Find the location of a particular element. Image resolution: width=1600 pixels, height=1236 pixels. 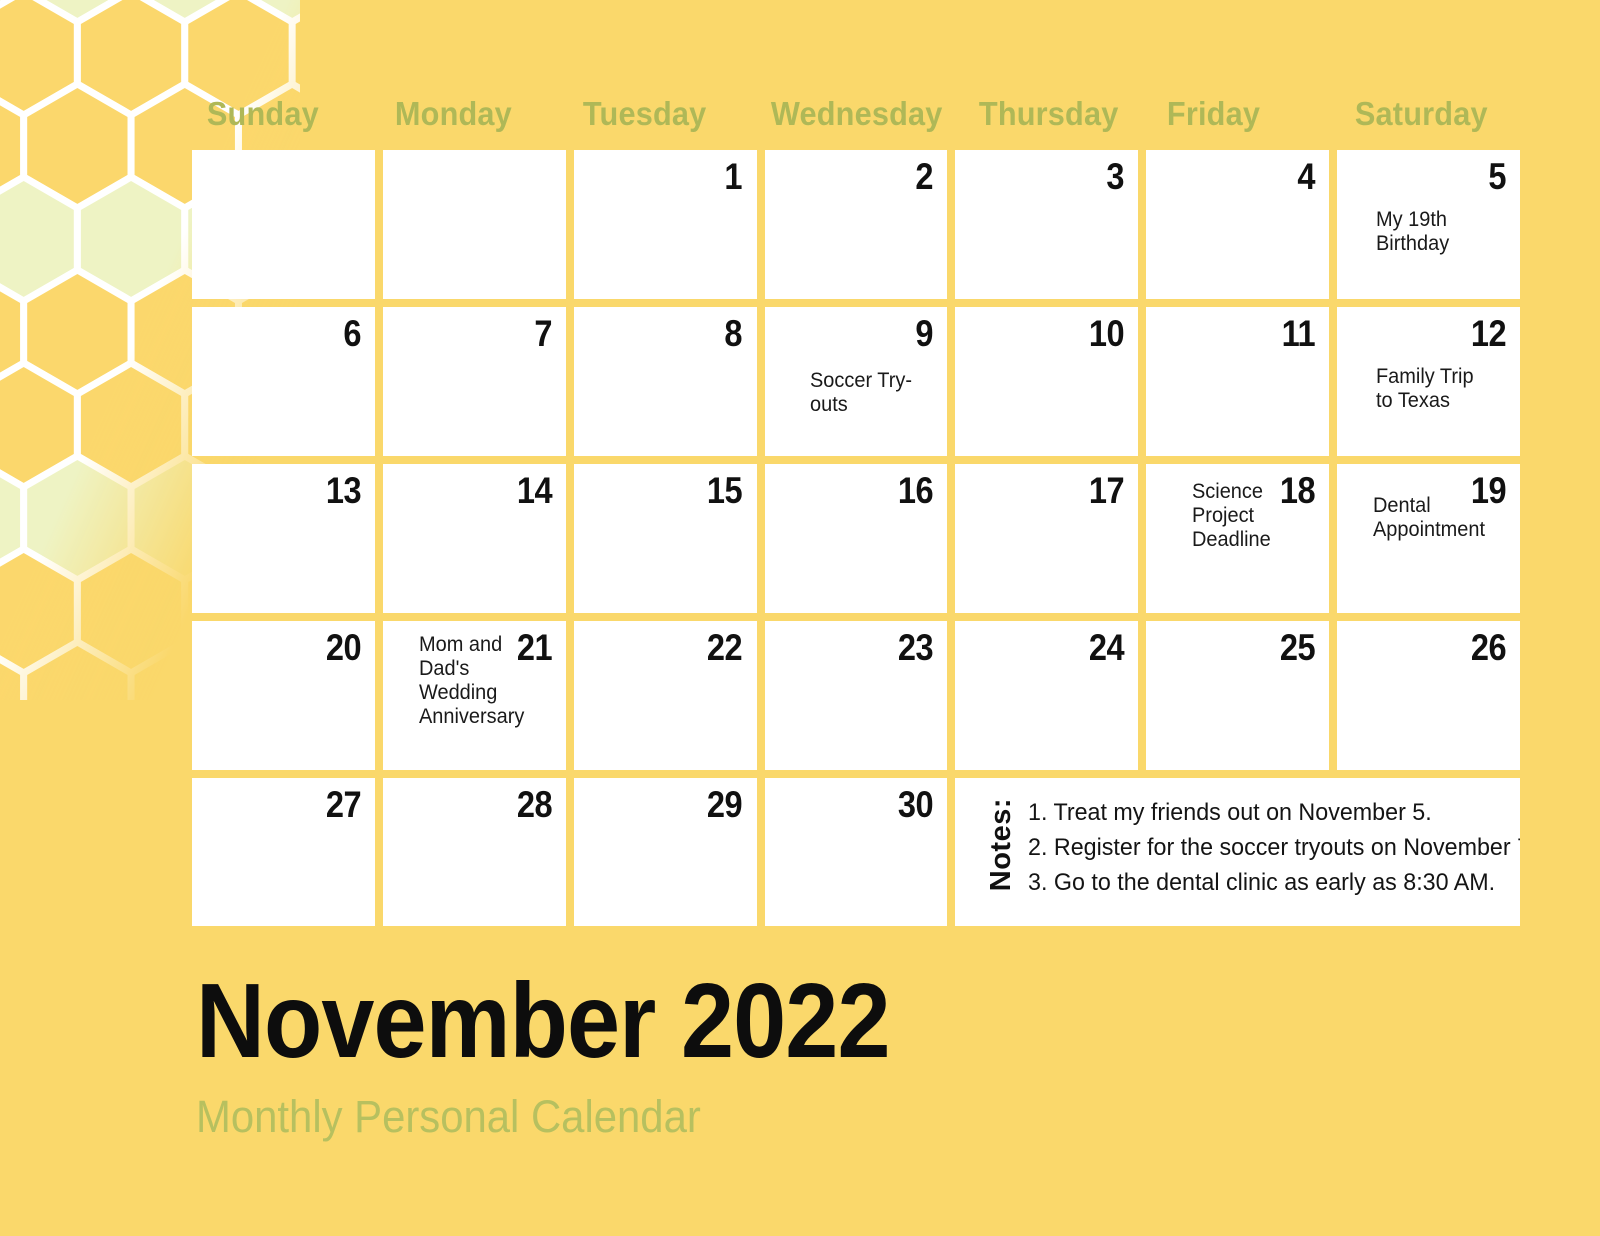

day-cell: 27 is located at coordinates (283, 852).